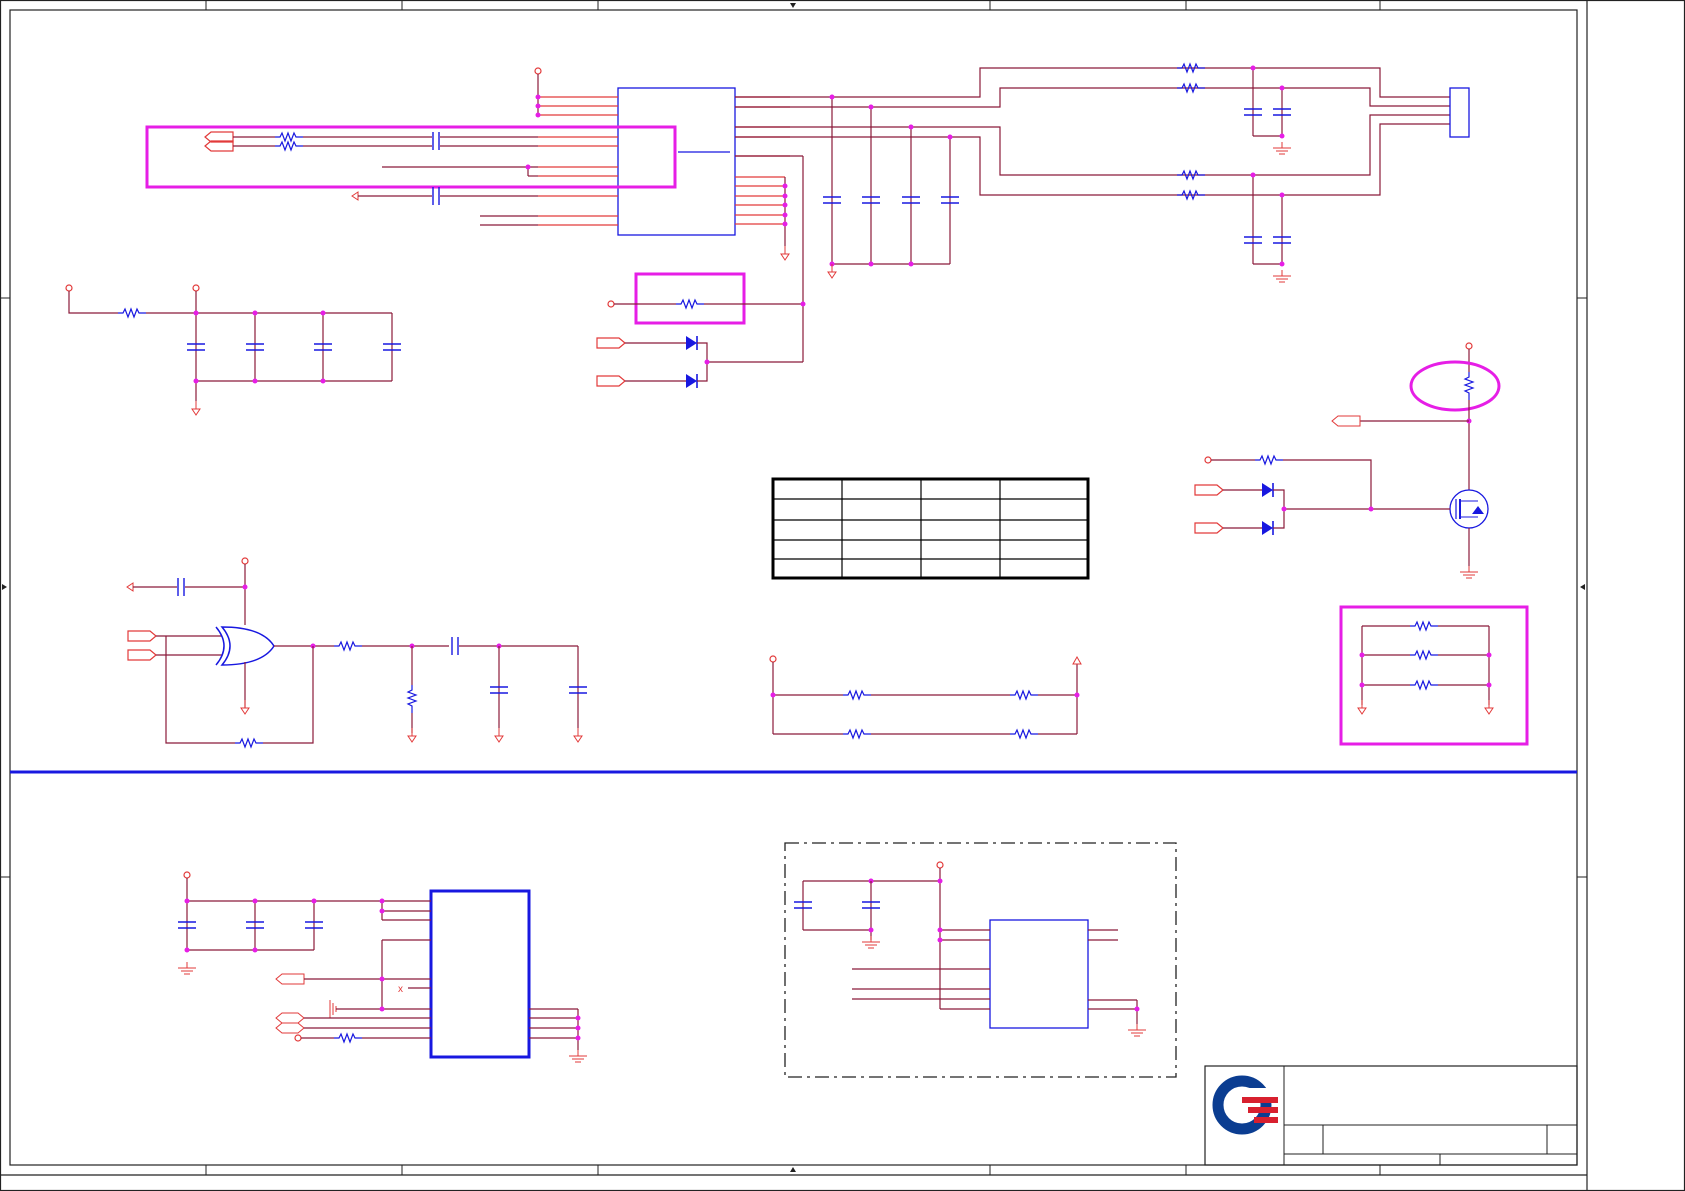 The width and height of the screenshot is (1685, 1191). What do you see at coordinates (1459, 112) in the screenshot?
I see `output-connector` at bounding box center [1459, 112].